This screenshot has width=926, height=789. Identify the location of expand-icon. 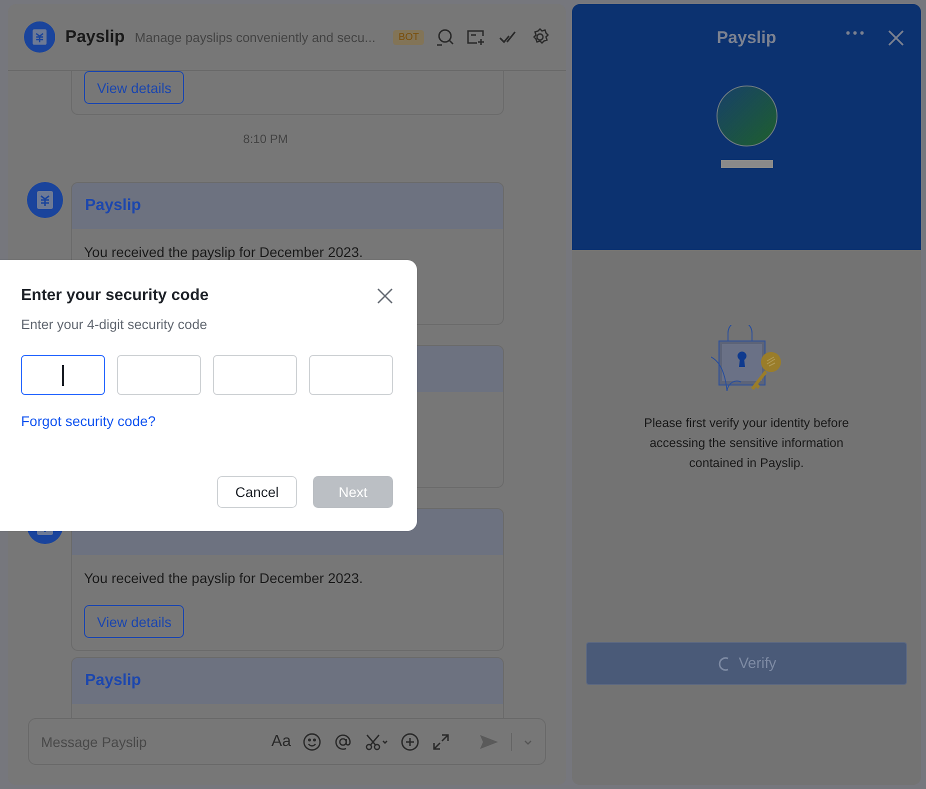
(441, 742).